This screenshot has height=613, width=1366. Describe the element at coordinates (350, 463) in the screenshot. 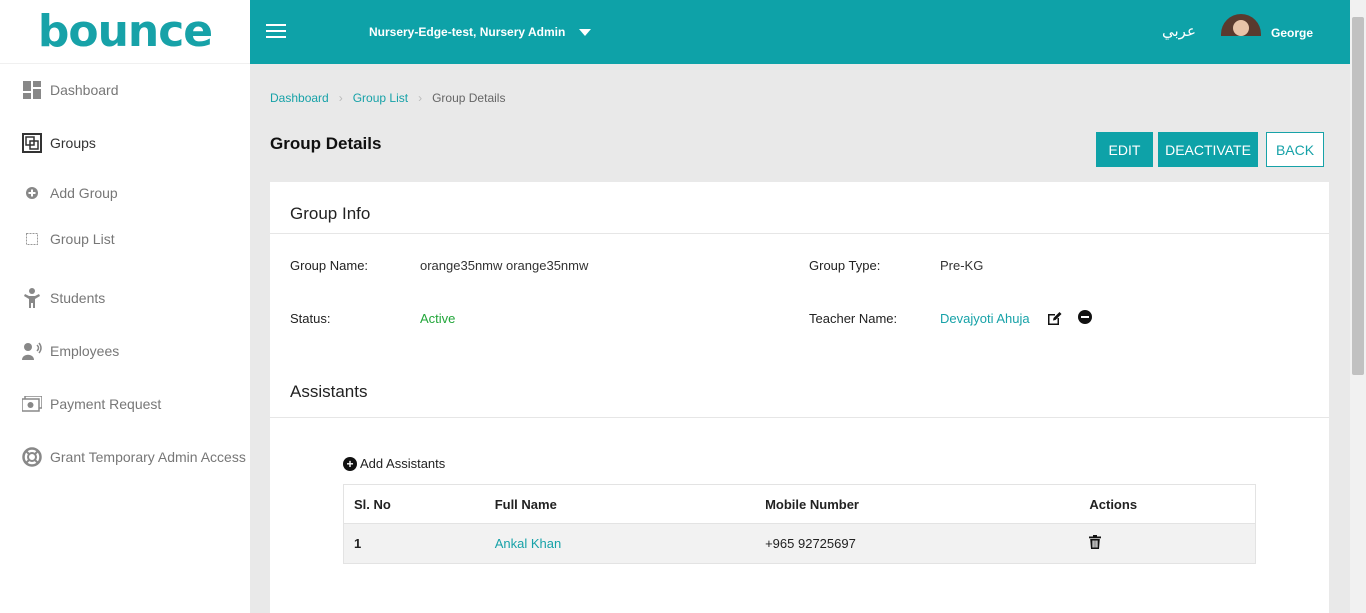

I see `plus-circle-icon: +` at that location.